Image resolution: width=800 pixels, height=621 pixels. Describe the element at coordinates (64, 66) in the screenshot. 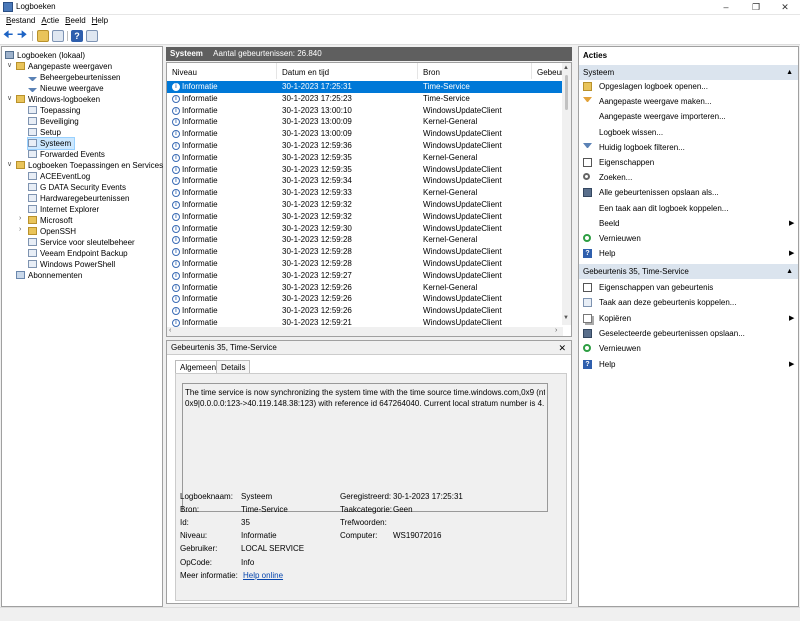

I see `tree-item-aangepaste-weergaven: Aangepaste weergaven` at that location.